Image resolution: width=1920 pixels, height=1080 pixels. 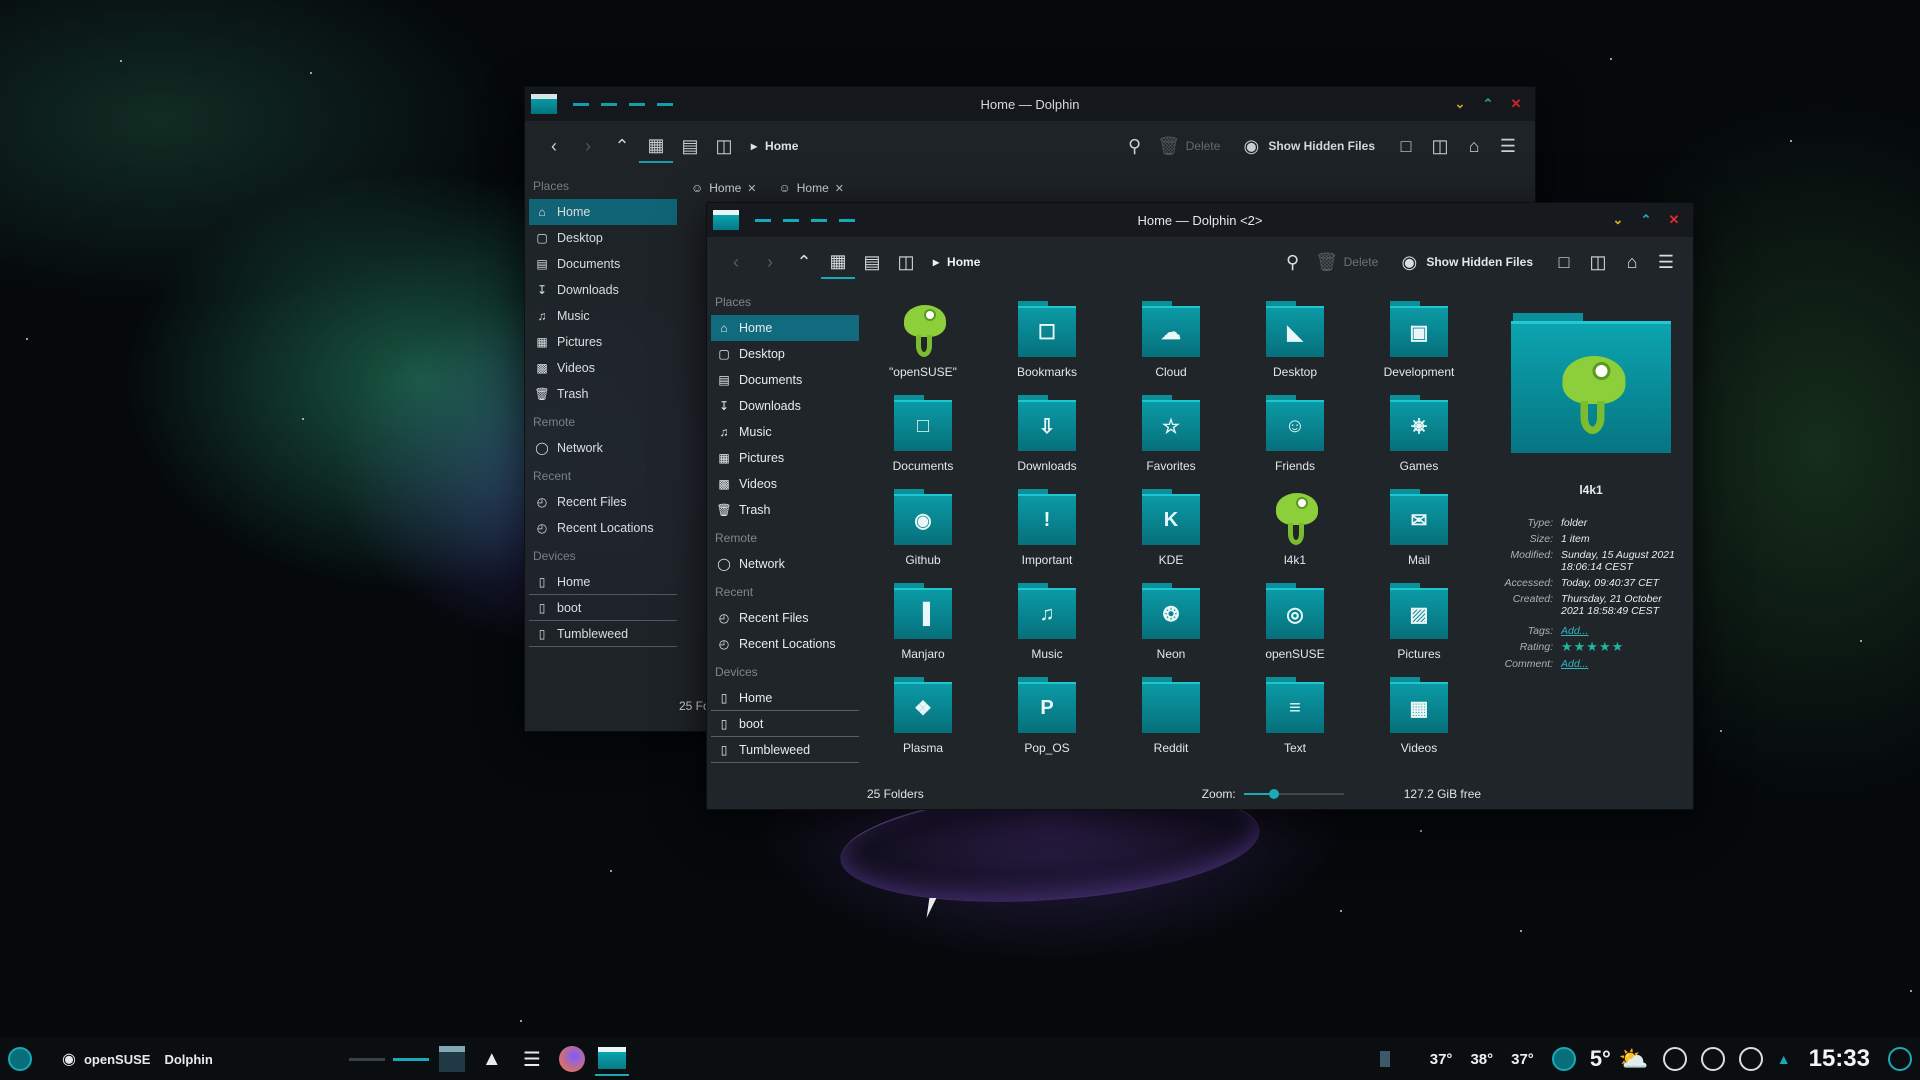 I want to click on place-trash: 🗑 Trash, so click(x=603, y=394).